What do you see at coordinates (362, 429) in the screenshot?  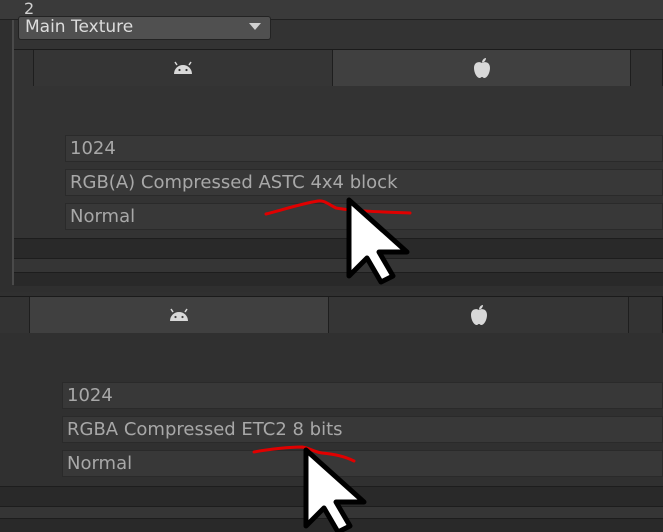 I see `format-field: RGBA Compressed ETC2 8 bits` at bounding box center [362, 429].